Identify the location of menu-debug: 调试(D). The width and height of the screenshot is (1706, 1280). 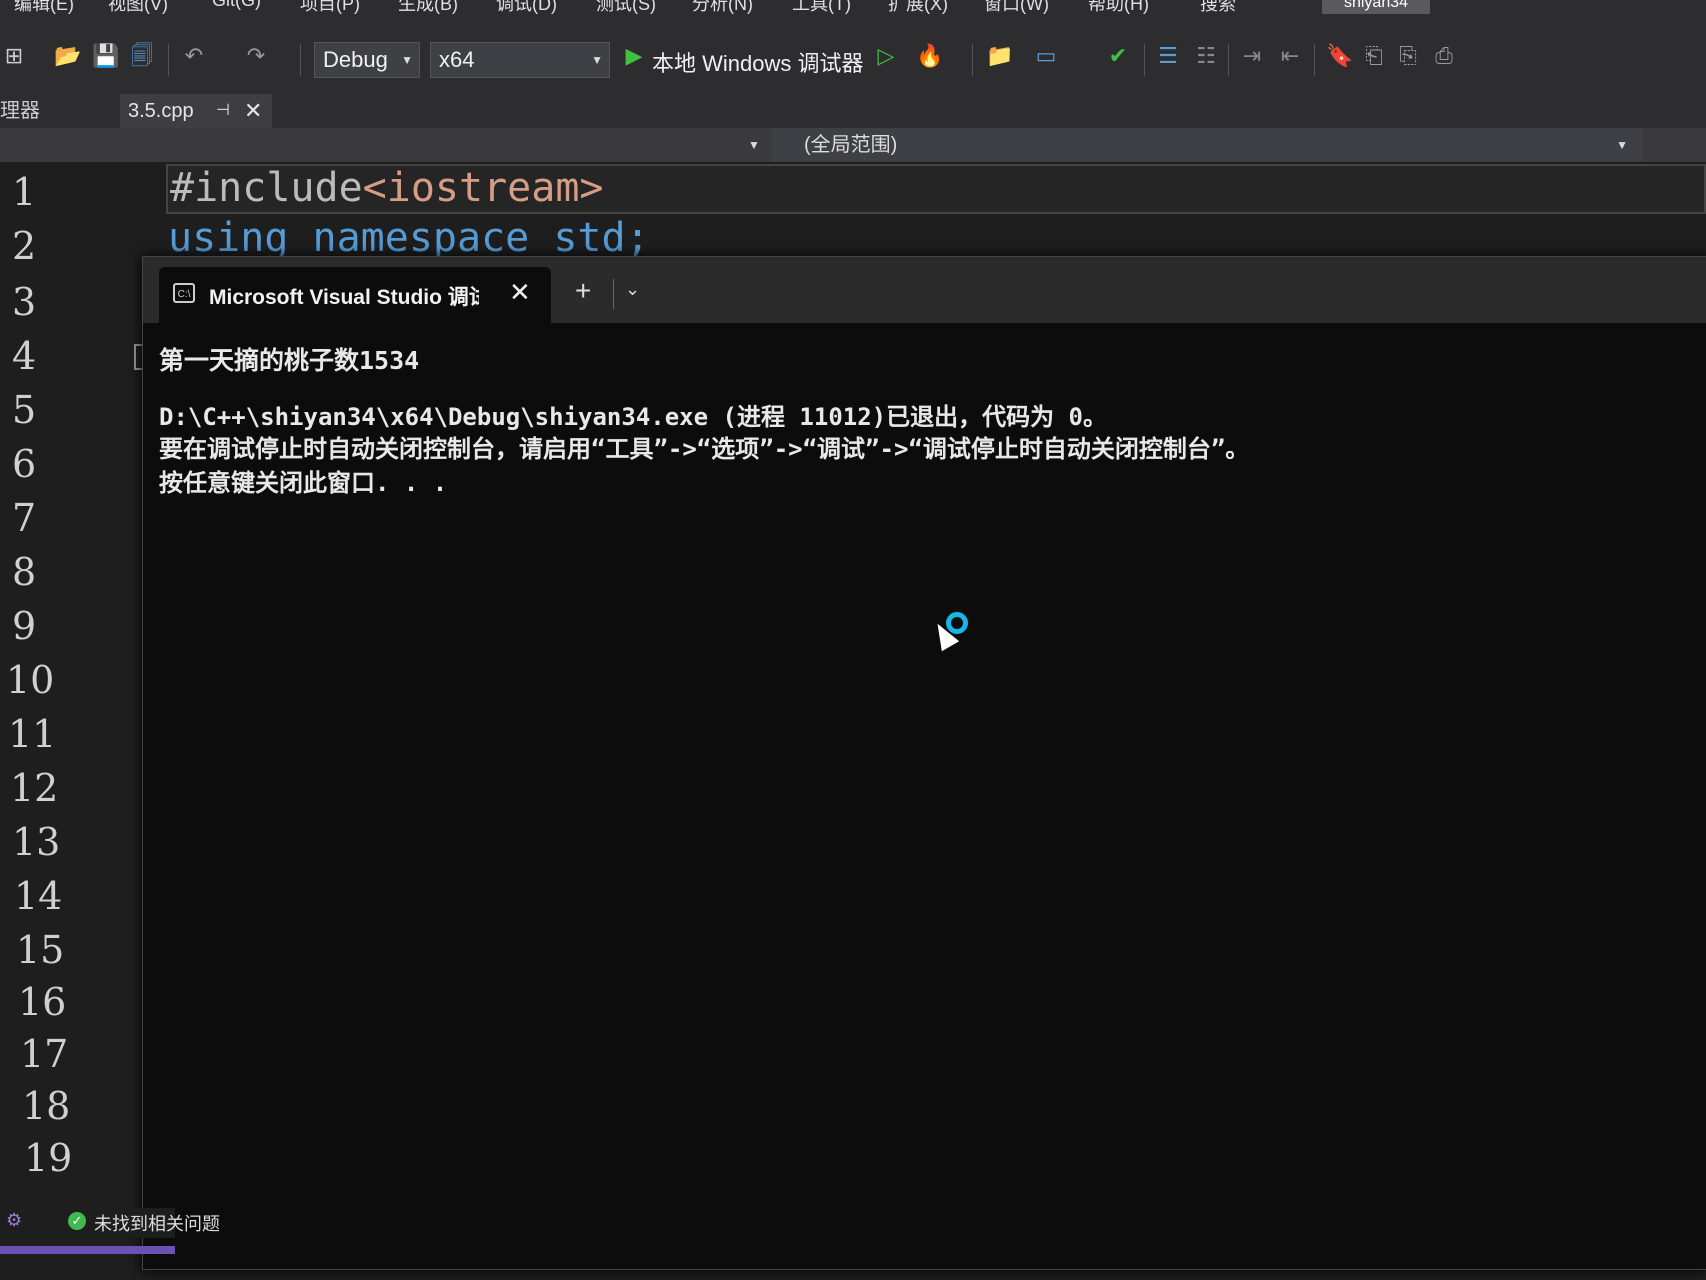
(526, 7).